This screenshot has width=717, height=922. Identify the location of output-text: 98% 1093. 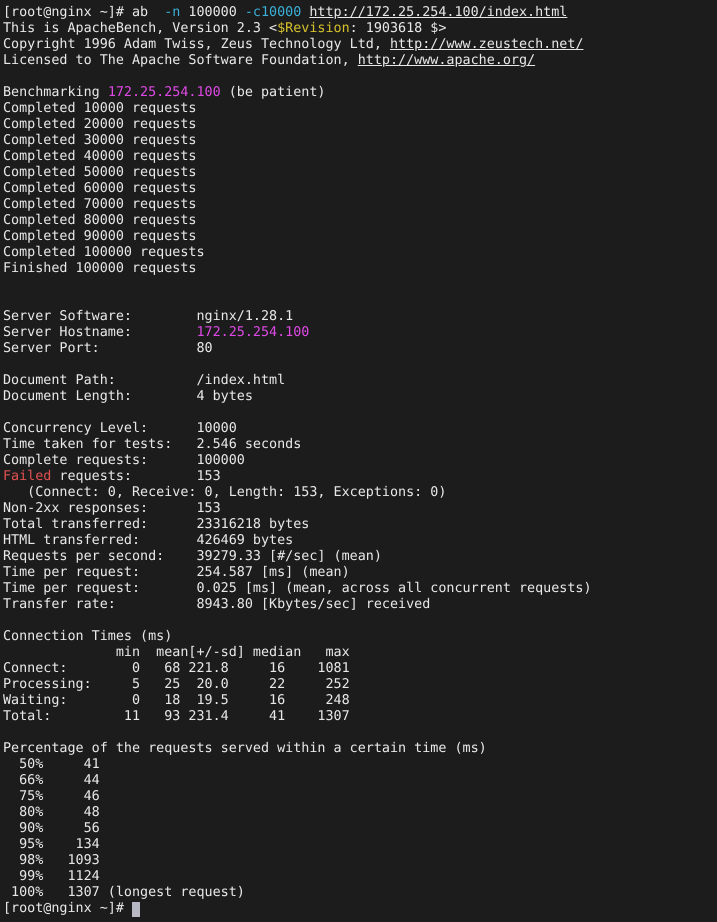
(59, 861).